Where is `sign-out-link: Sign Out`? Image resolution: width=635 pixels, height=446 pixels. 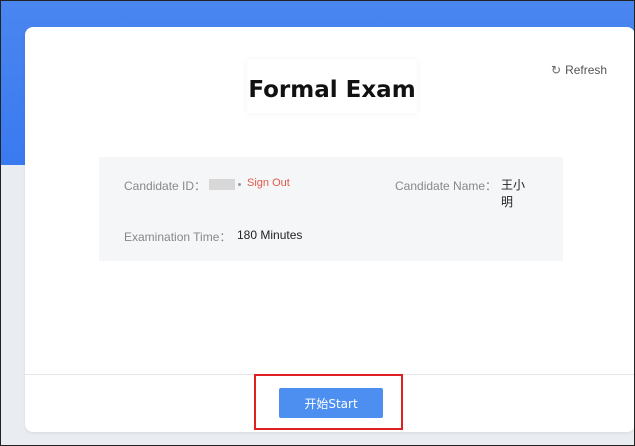 sign-out-link: Sign Out is located at coordinates (268, 183).